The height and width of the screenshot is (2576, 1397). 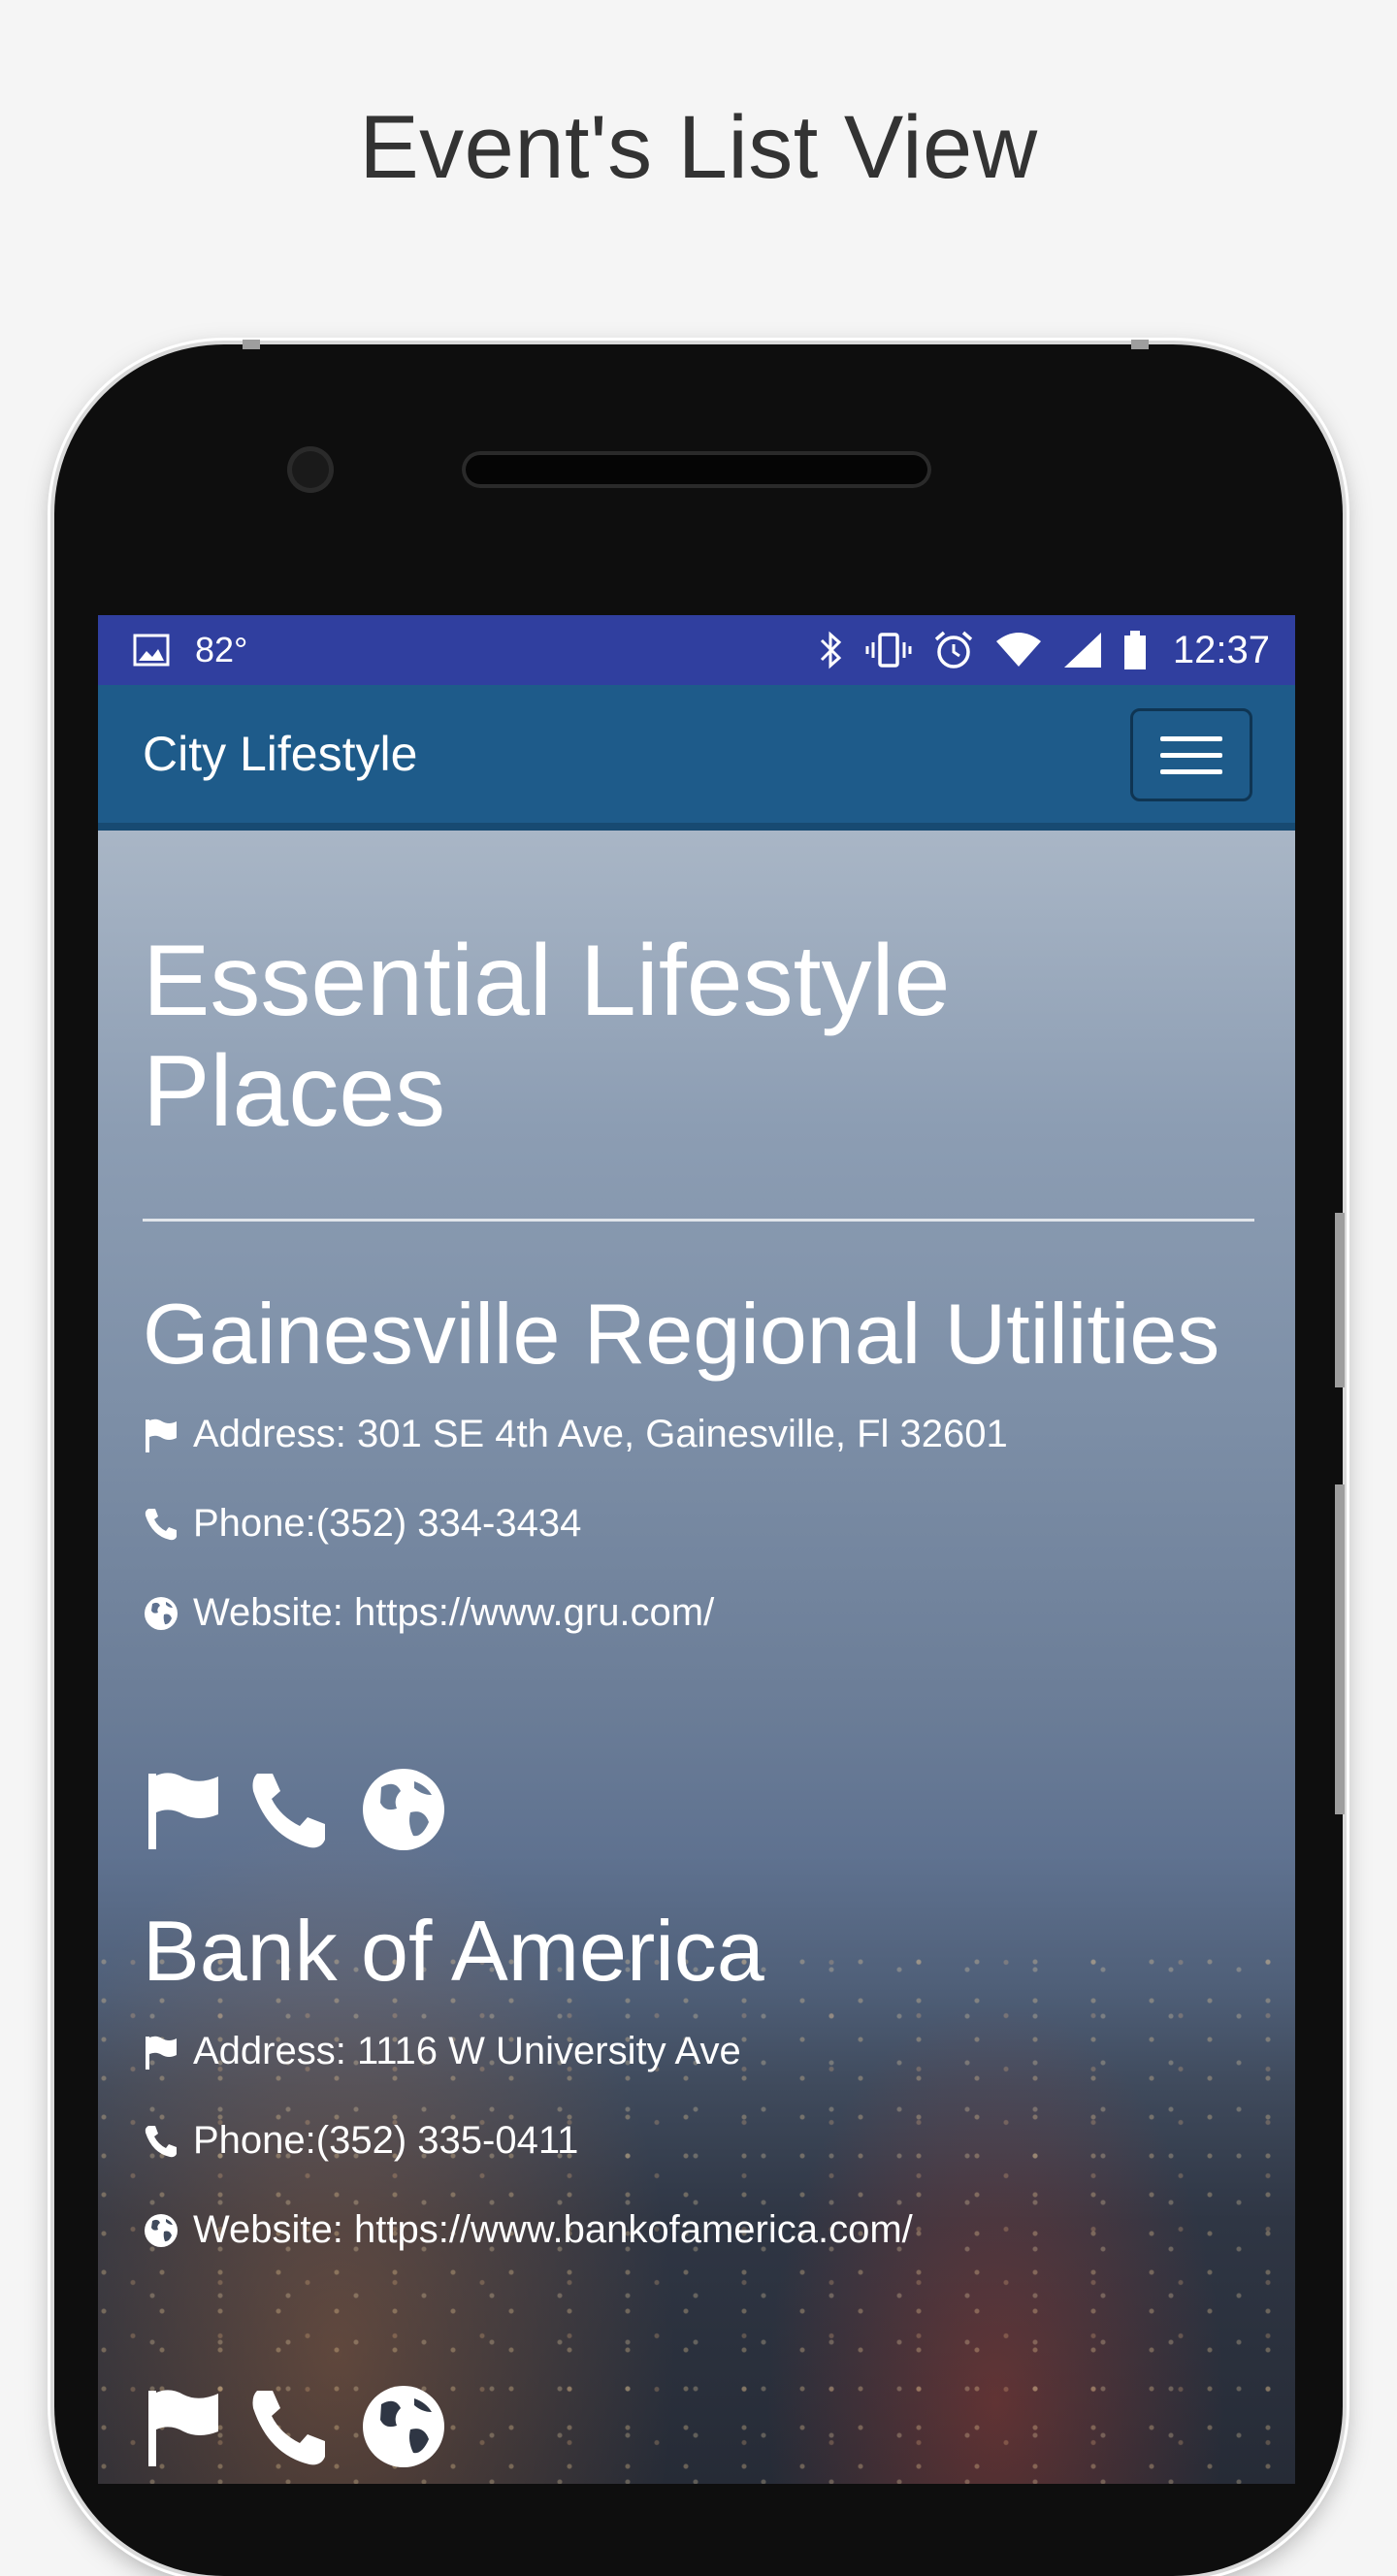 I want to click on place-website: Website: https://www.bankofamerica.com/, so click(x=528, y=2230).